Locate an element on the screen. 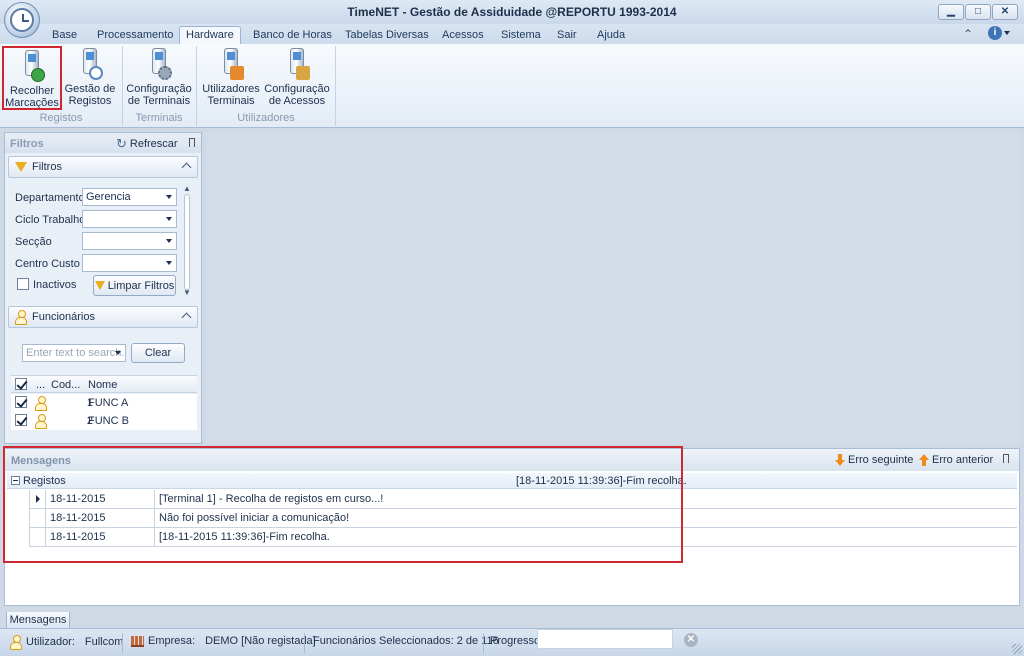  group-label-utilizadores: Utilizadores is located at coordinates (266, 118).